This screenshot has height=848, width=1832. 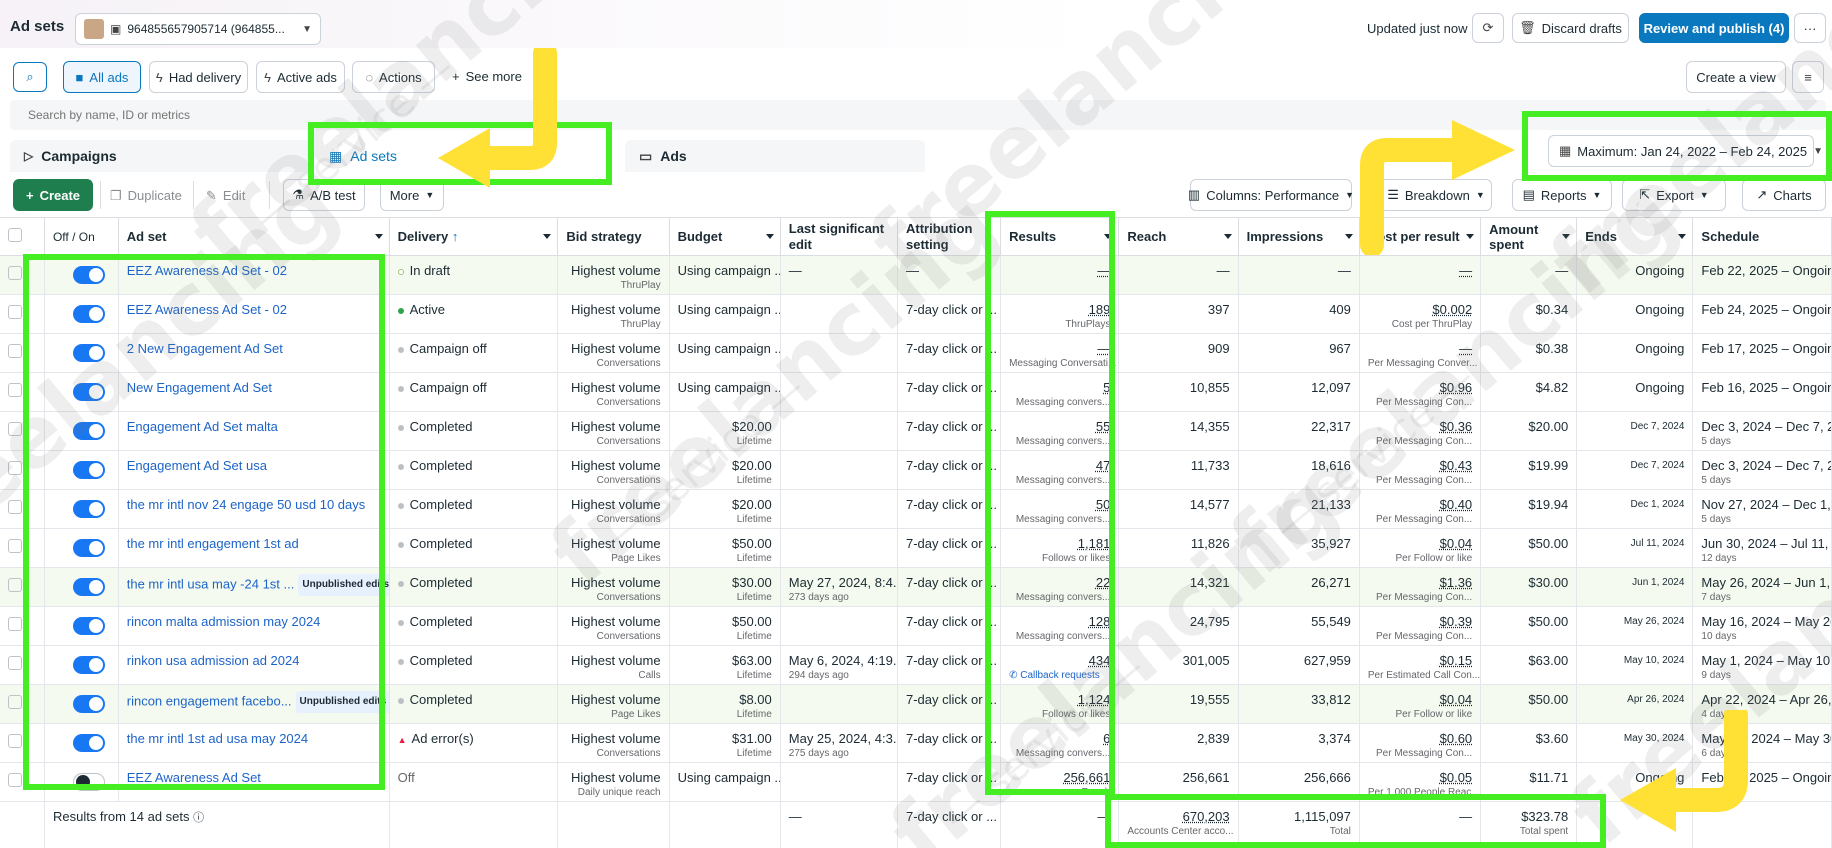 I want to click on tab-ads: ▭ Ads, so click(x=775, y=156).